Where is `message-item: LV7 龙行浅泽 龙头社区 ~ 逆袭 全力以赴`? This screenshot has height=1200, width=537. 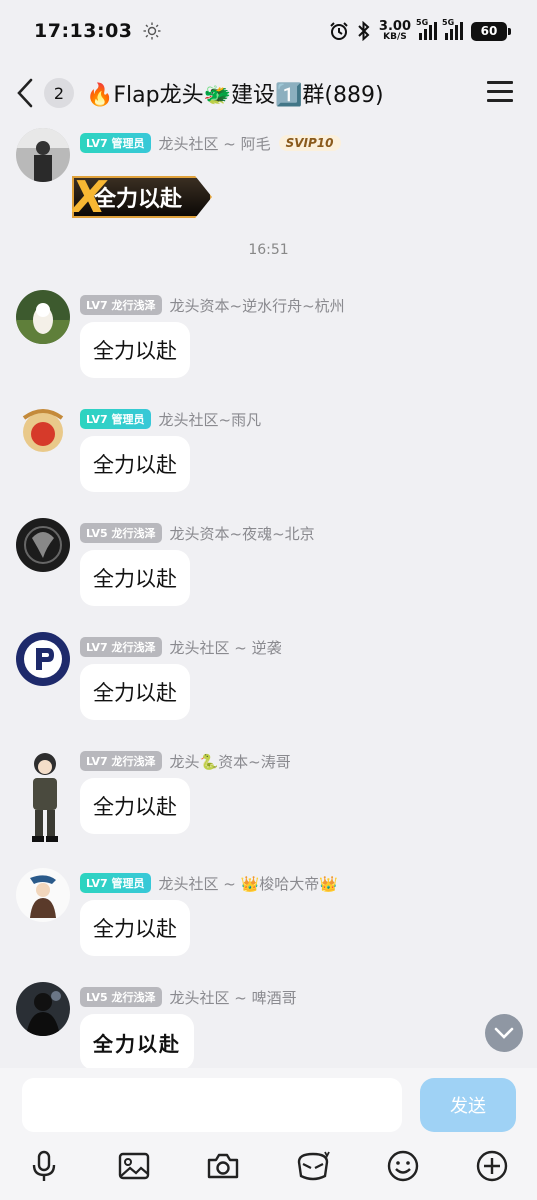
message-item: LV7 龙行浅泽 龙头社区 ~ 逆袭 全力以赴 is located at coordinates (266, 680).